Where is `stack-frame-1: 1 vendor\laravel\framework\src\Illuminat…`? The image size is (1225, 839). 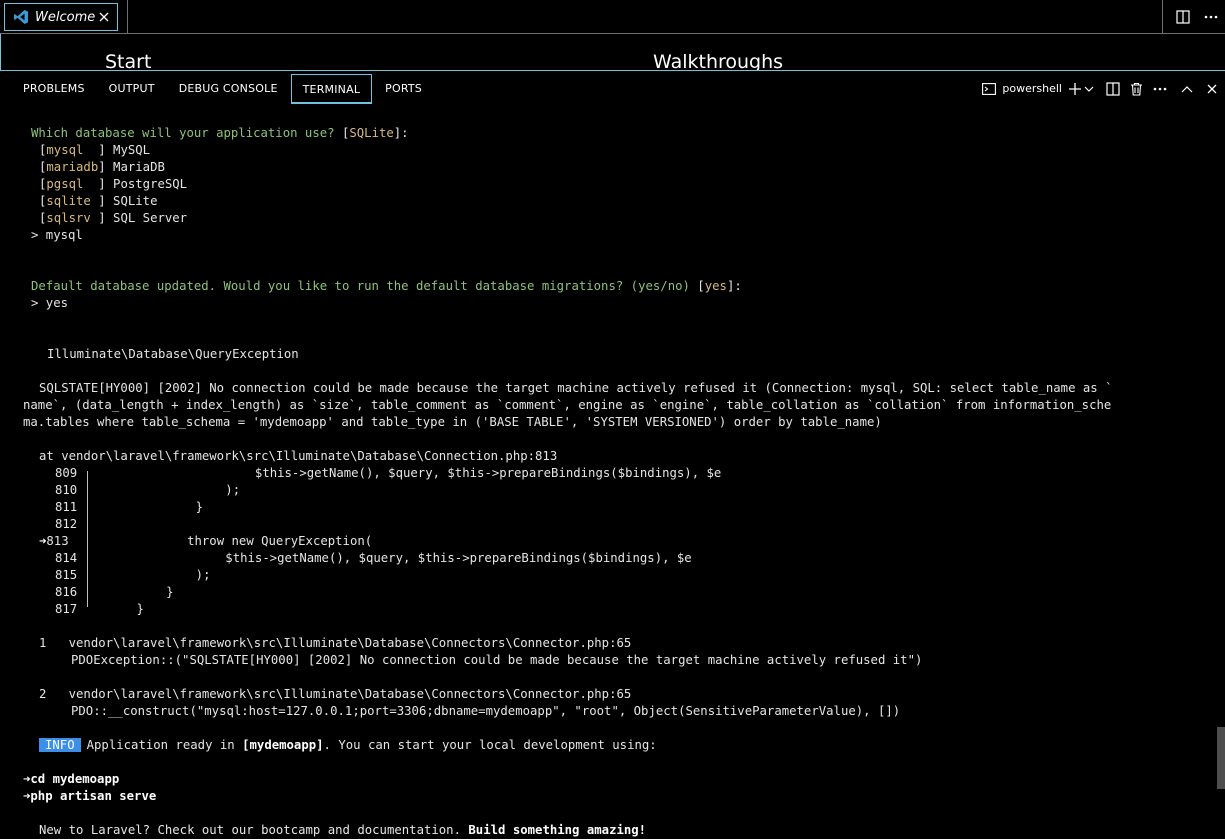
stack-frame-1: 1 vendor\laravel\framework\src\Illuminat… is located at coordinates (335, 643).